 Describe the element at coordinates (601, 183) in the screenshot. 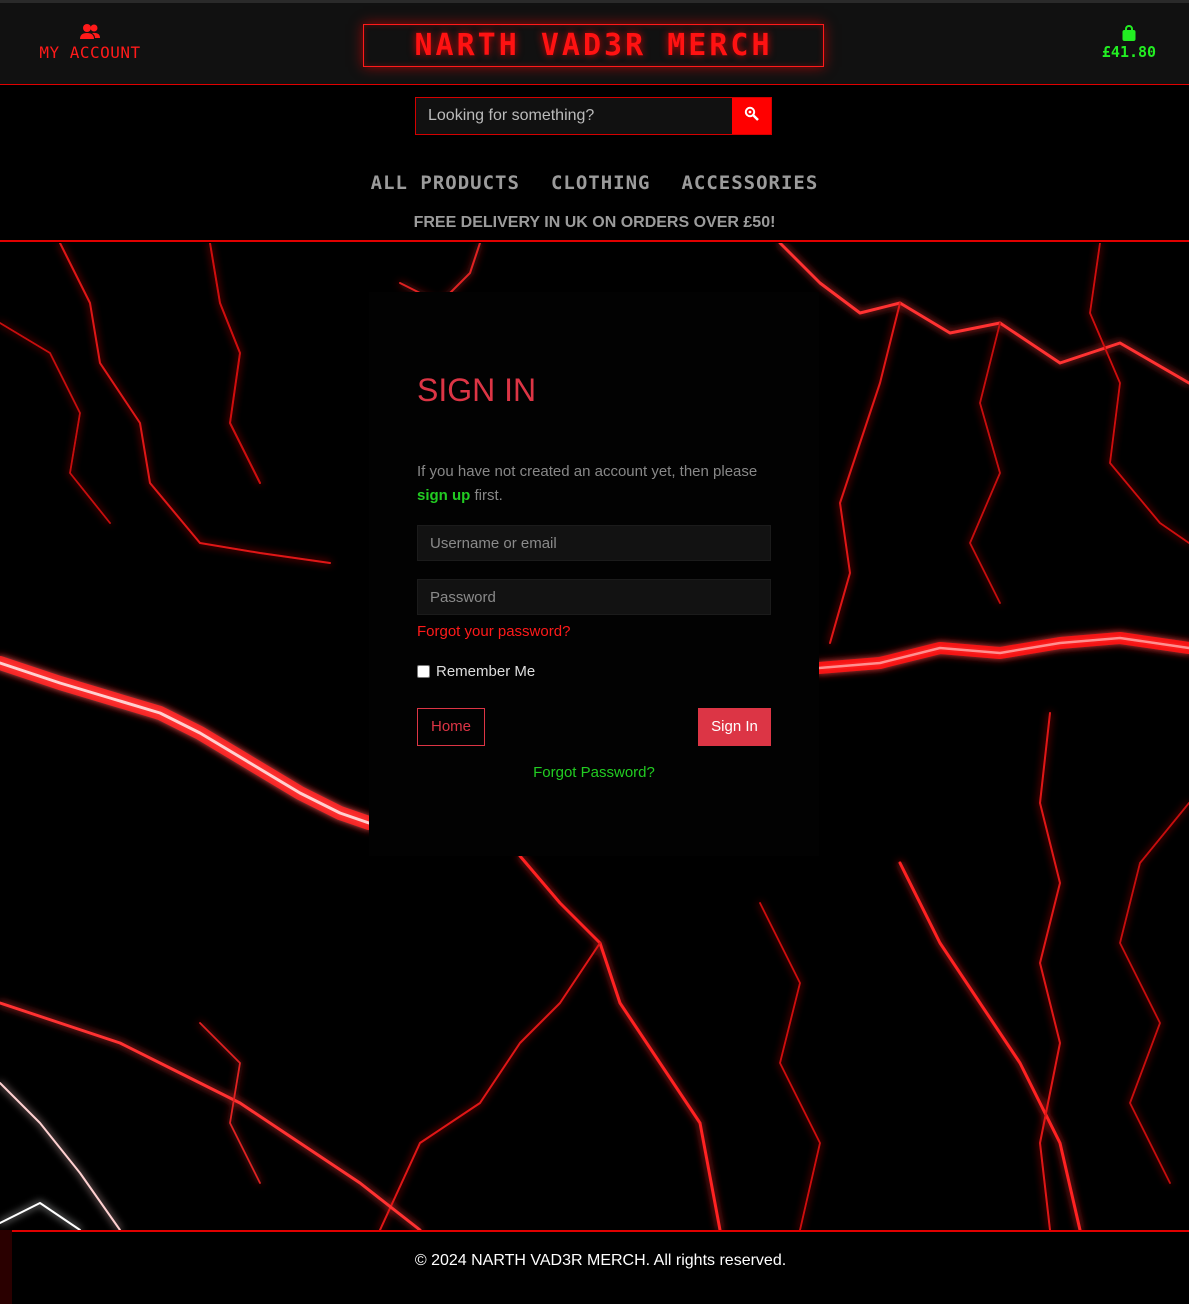

I see `nav-clothing: CLOTHING` at that location.